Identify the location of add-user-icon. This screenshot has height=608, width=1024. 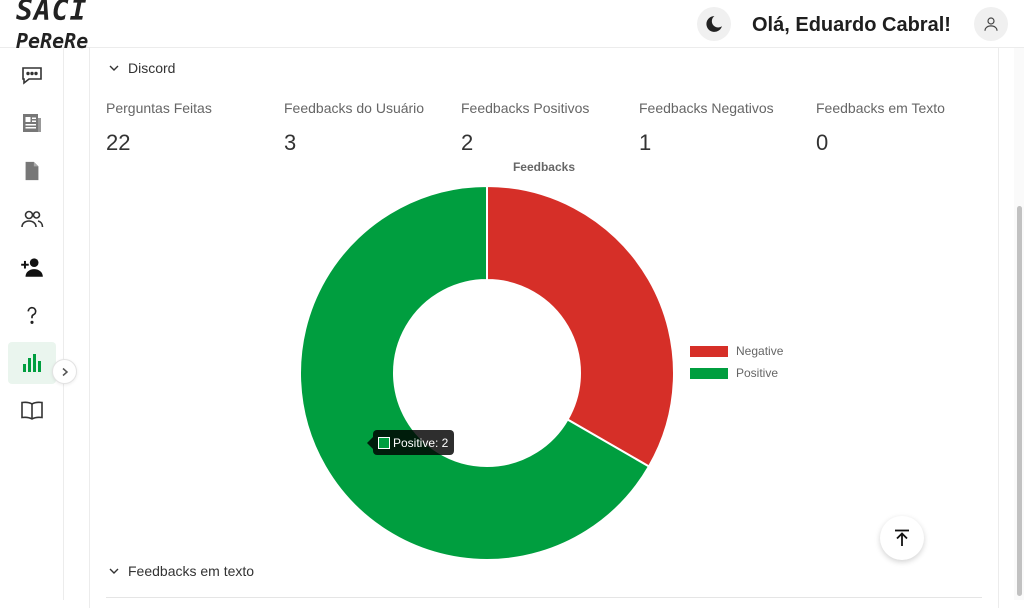
(32, 267).